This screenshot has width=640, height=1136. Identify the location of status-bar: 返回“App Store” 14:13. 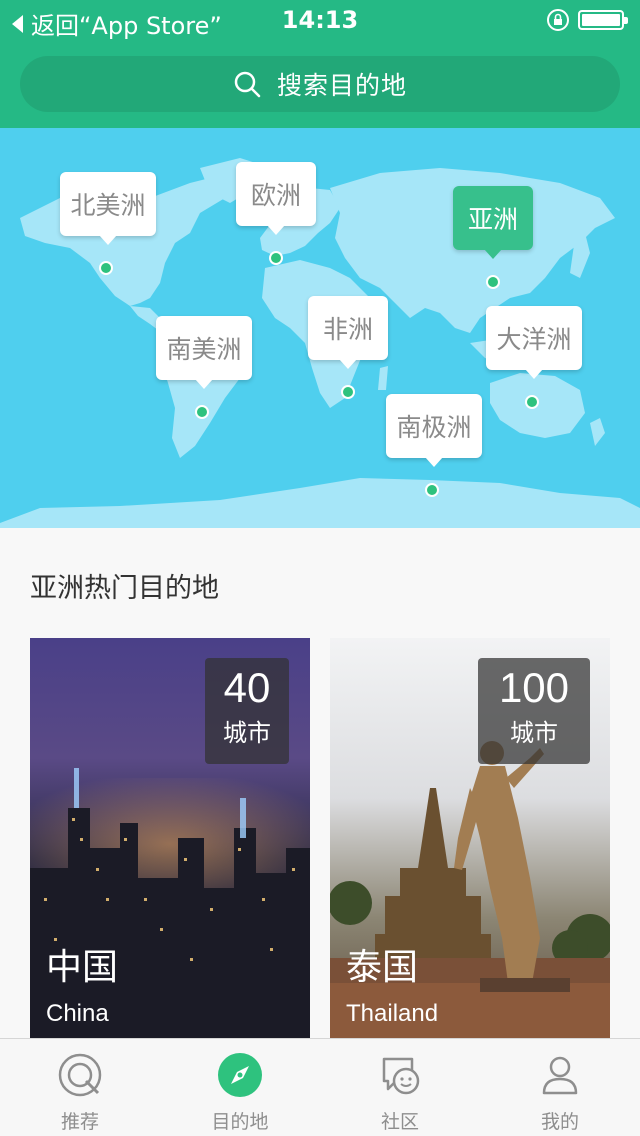
(320, 20).